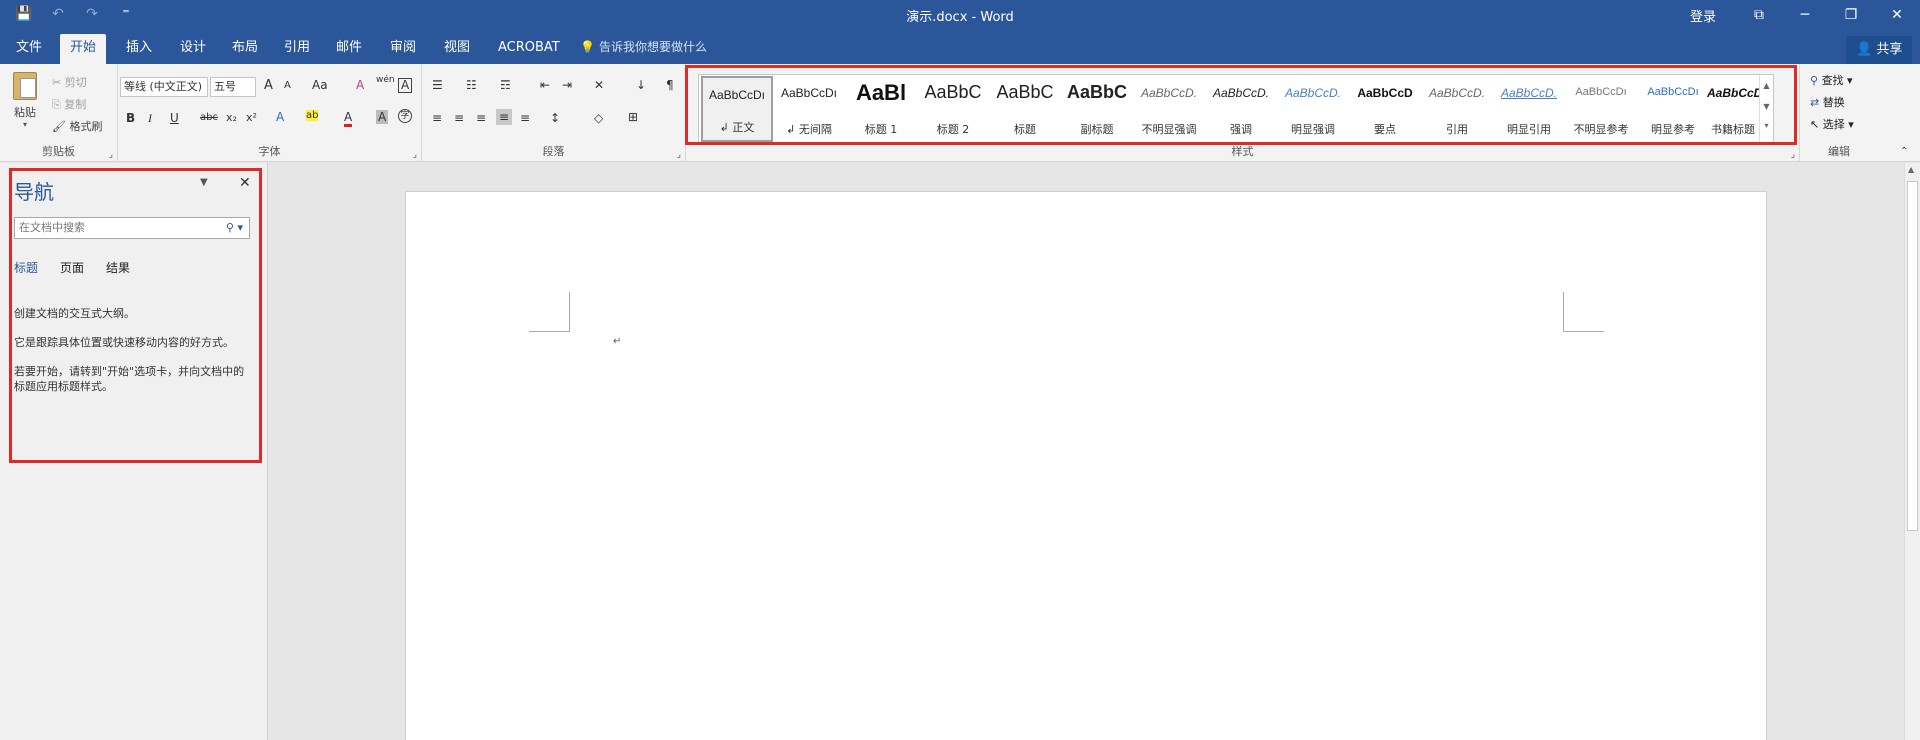 The image size is (1920, 740). I want to click on grow-font-button: A, so click(268, 85).